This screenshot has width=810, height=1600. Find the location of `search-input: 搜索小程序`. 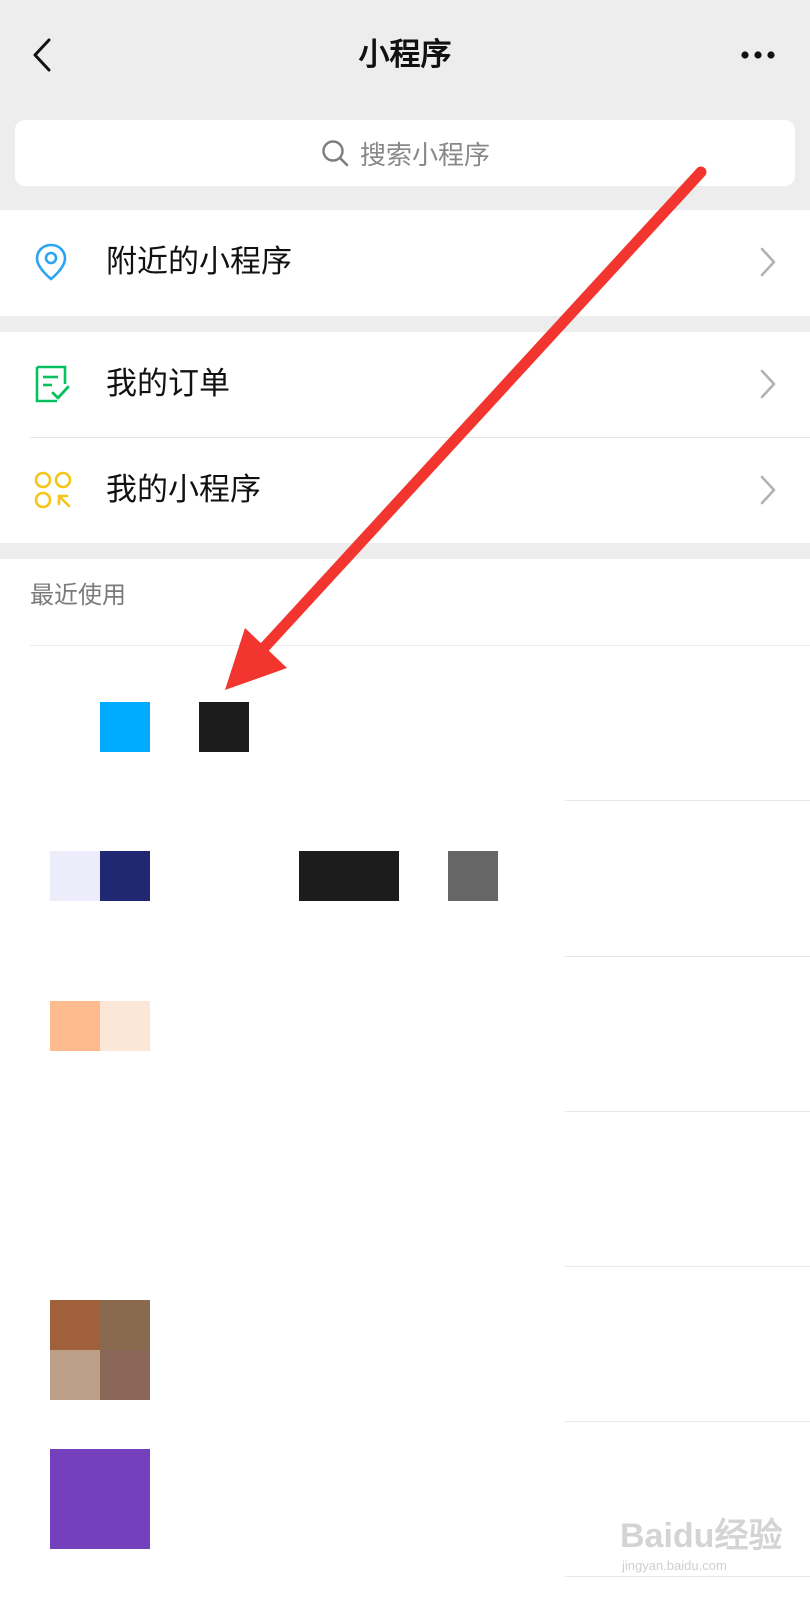

search-input: 搜索小程序 is located at coordinates (405, 153).